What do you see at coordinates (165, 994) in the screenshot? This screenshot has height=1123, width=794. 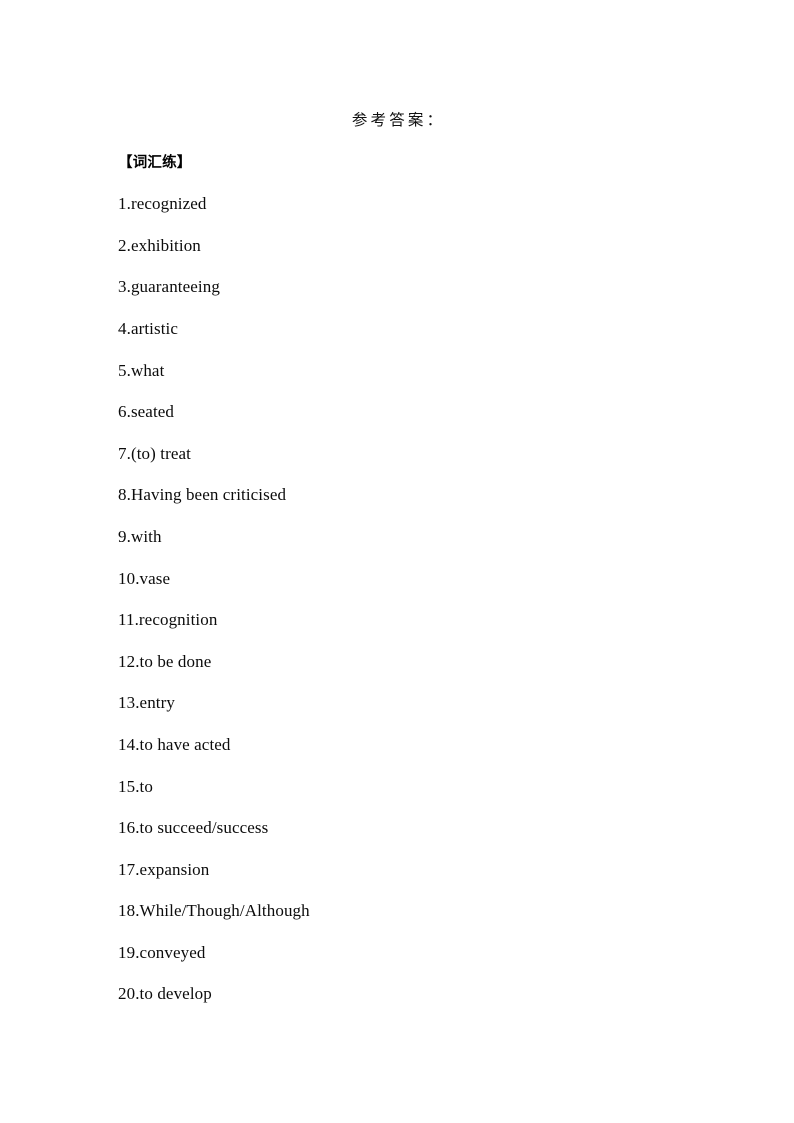 I see `answer-item: 20.to develop` at bounding box center [165, 994].